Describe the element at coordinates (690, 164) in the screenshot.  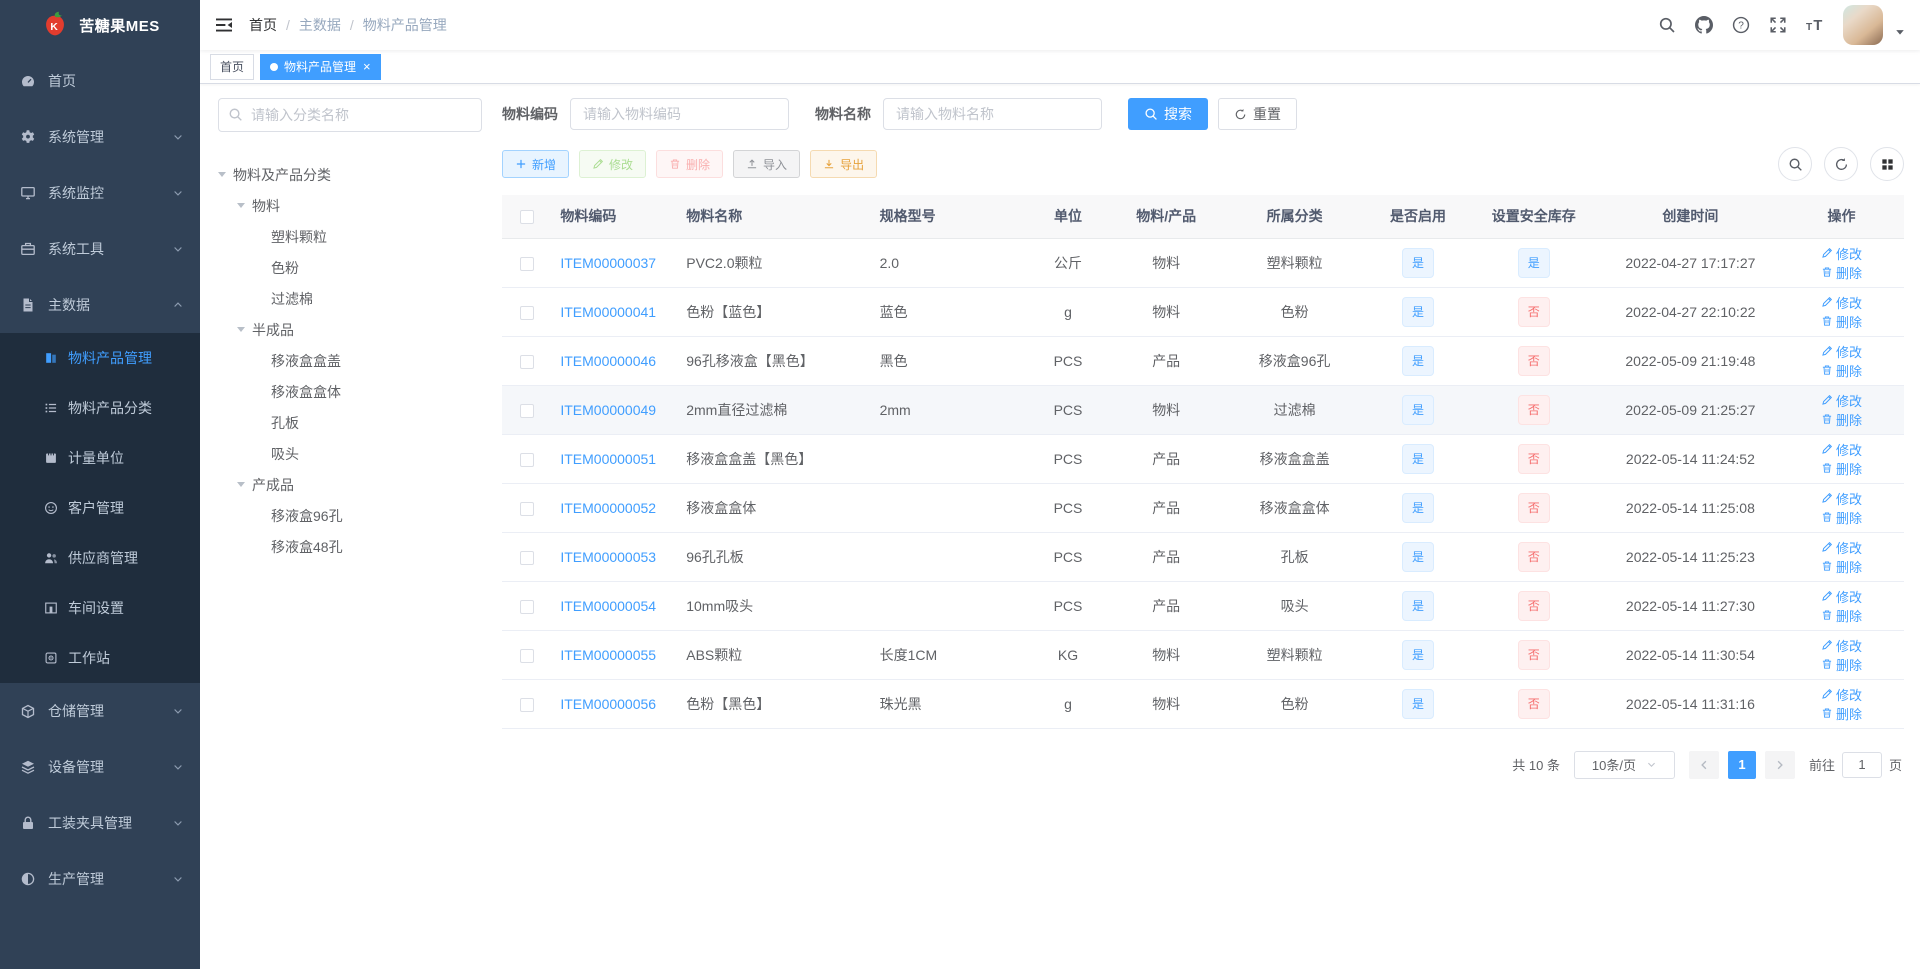
I see `delete-button: 删除` at that location.